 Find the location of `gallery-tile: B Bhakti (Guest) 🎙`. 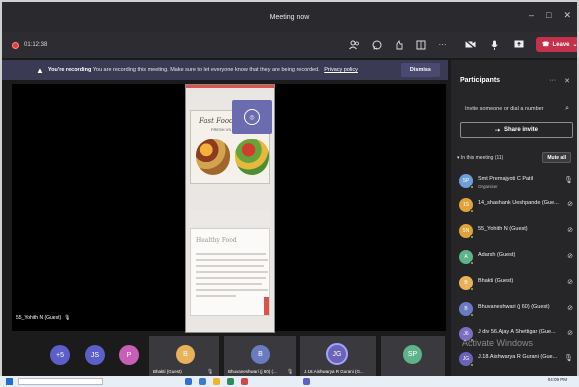

gallery-tile: B Bhakti (Guest) 🎙 is located at coordinates (184, 356).